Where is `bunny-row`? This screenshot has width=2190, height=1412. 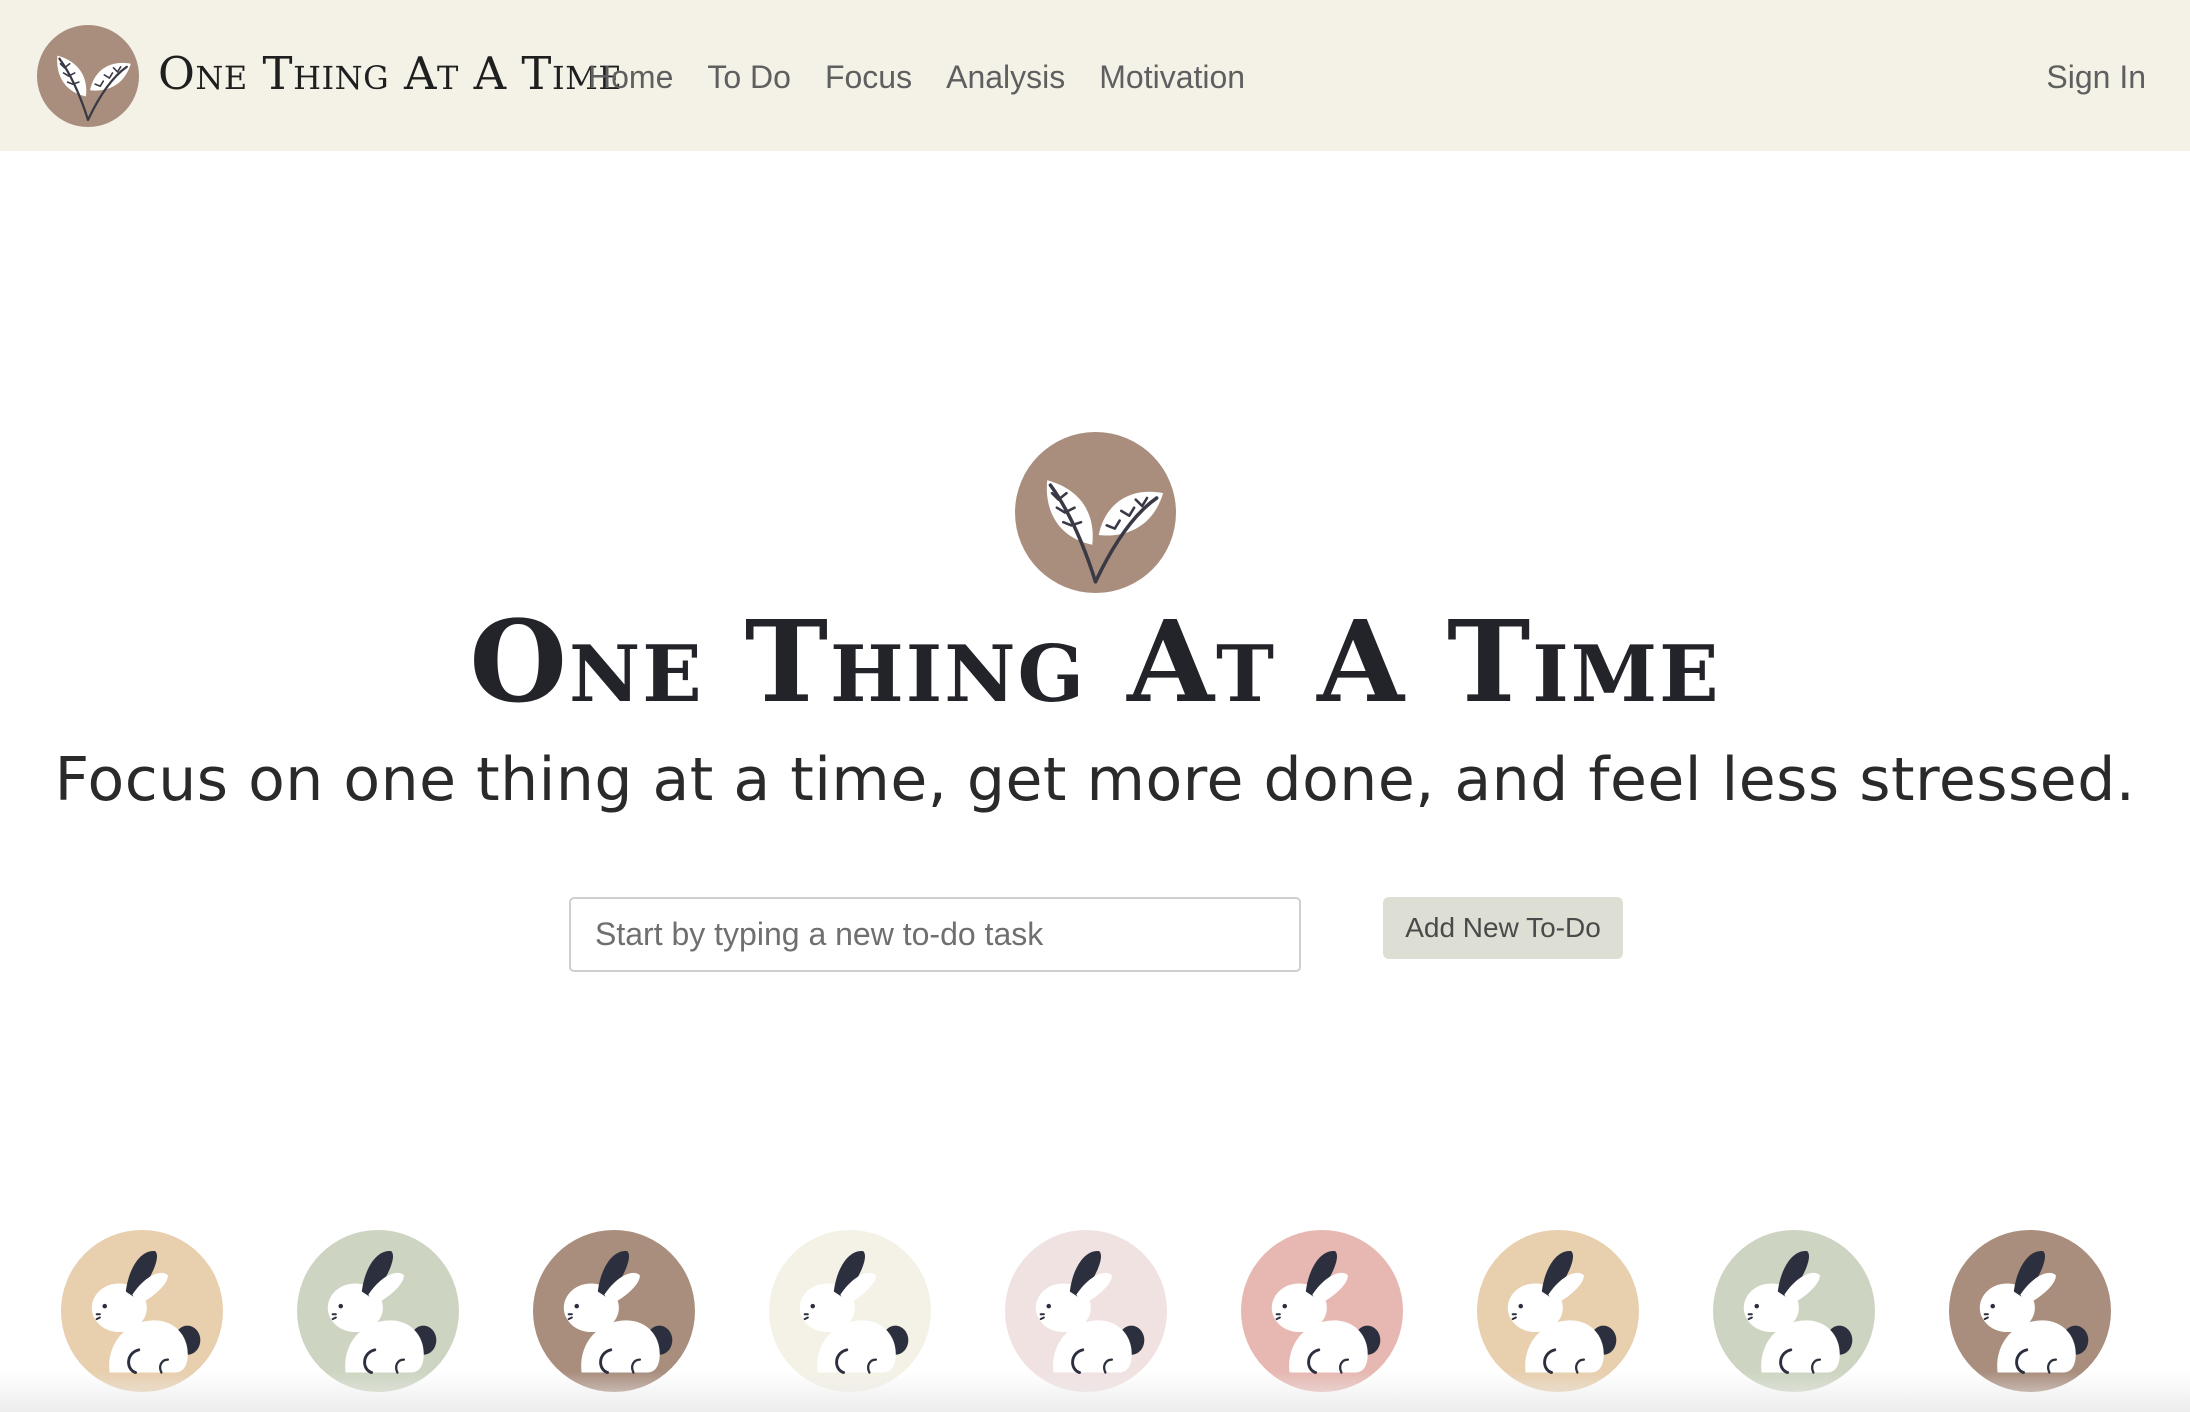
bunny-row is located at coordinates (1095, 1320).